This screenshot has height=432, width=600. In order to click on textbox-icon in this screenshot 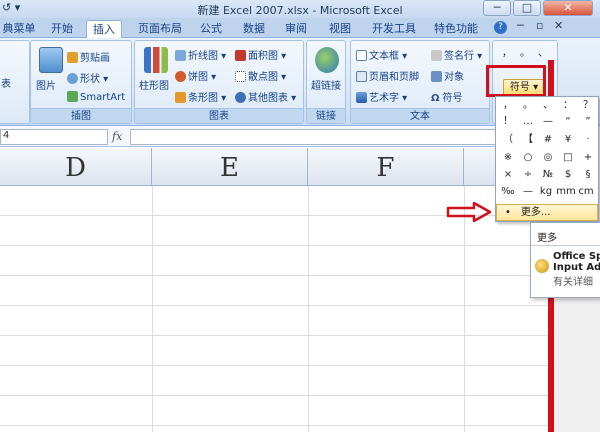, I will do `click(361, 55)`.